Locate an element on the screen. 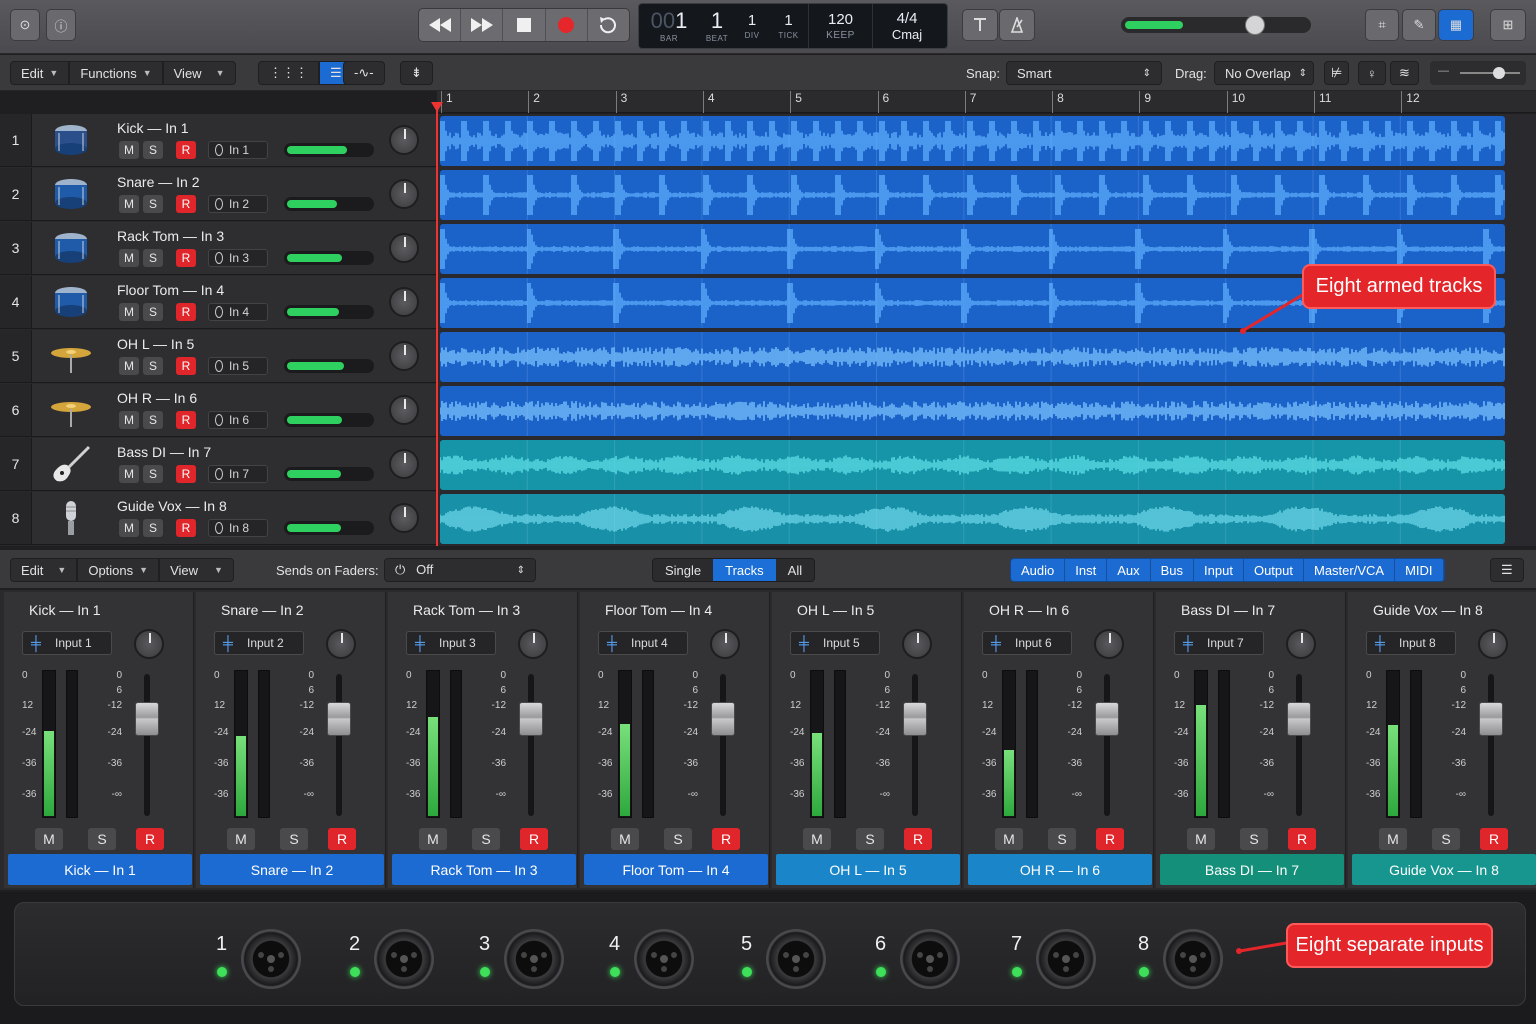  channel-label: Rack Tom — In 3 is located at coordinates (484, 869).